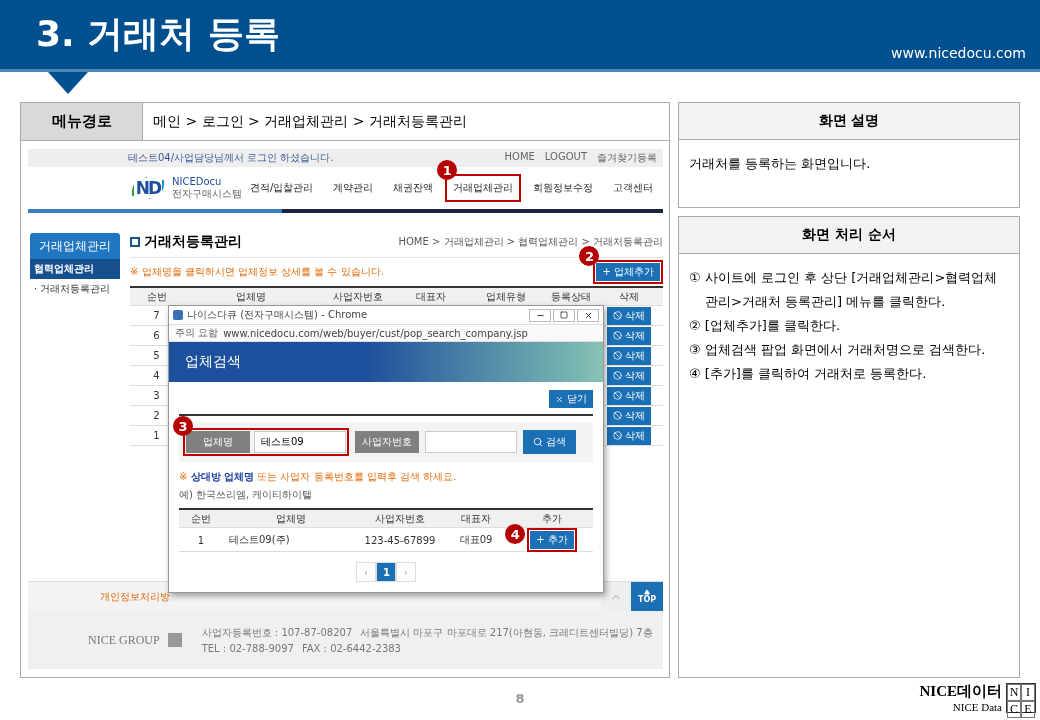 This screenshot has height=720, width=1040. I want to click on table-cell: 123-45-67899, so click(400, 540).